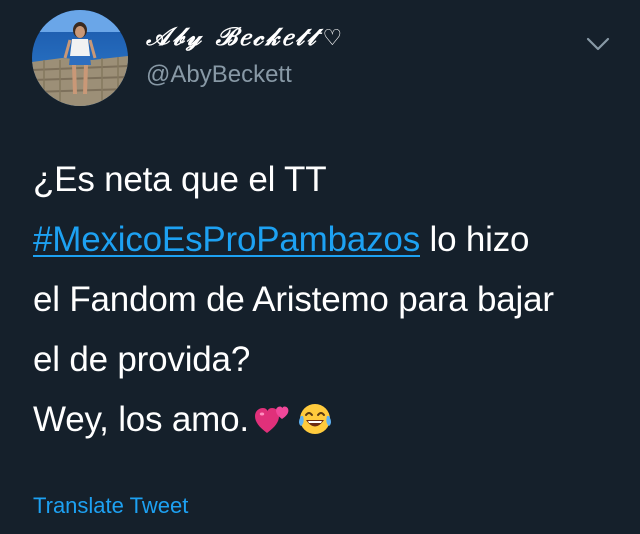  What do you see at coordinates (232, 36) in the screenshot?
I see `display-name-text: 𝒜𝒷𝓎 ℬ𝑒𝒸𝓀𝑒𝓉𝓉` at bounding box center [232, 36].